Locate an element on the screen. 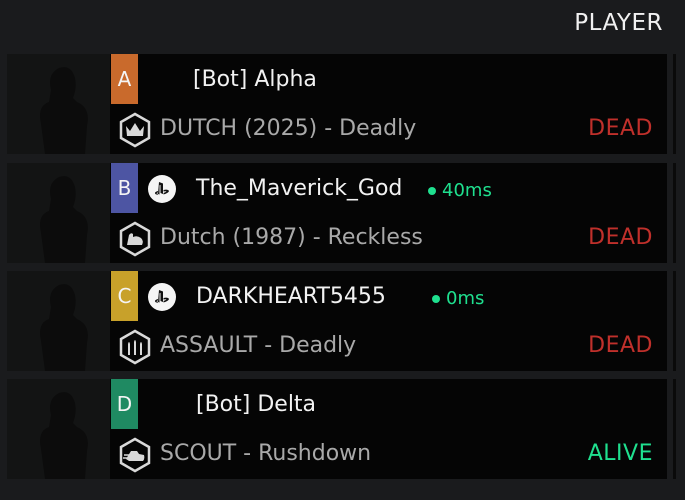 The height and width of the screenshot is (500, 685). loadout-label: Dutch (1987) - Reckless is located at coordinates (291, 237).